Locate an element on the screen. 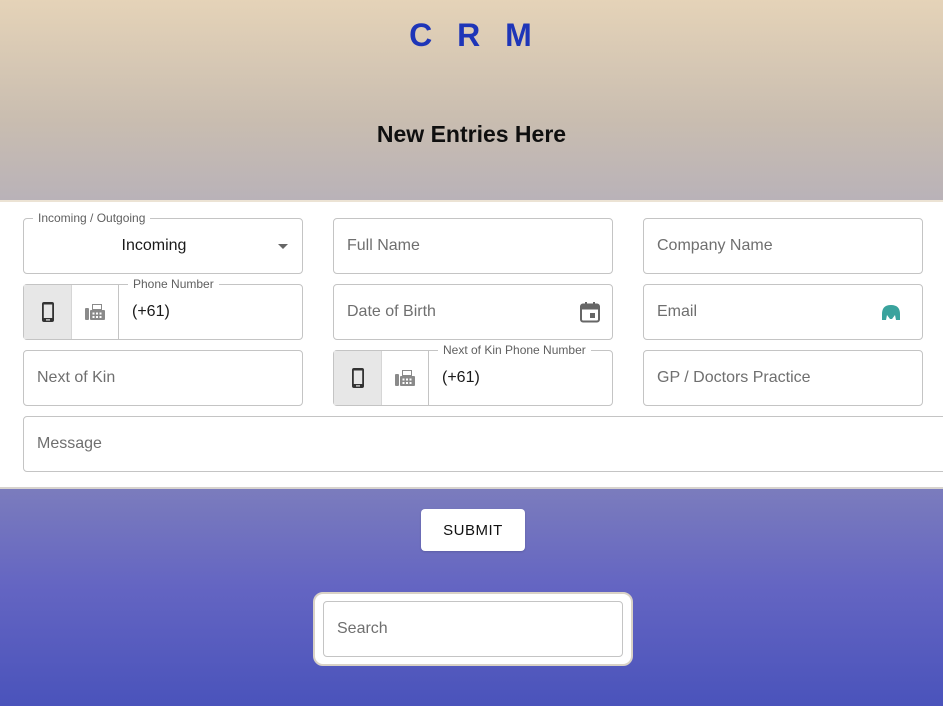  page-subtitle: New Entries Here is located at coordinates (471, 134).